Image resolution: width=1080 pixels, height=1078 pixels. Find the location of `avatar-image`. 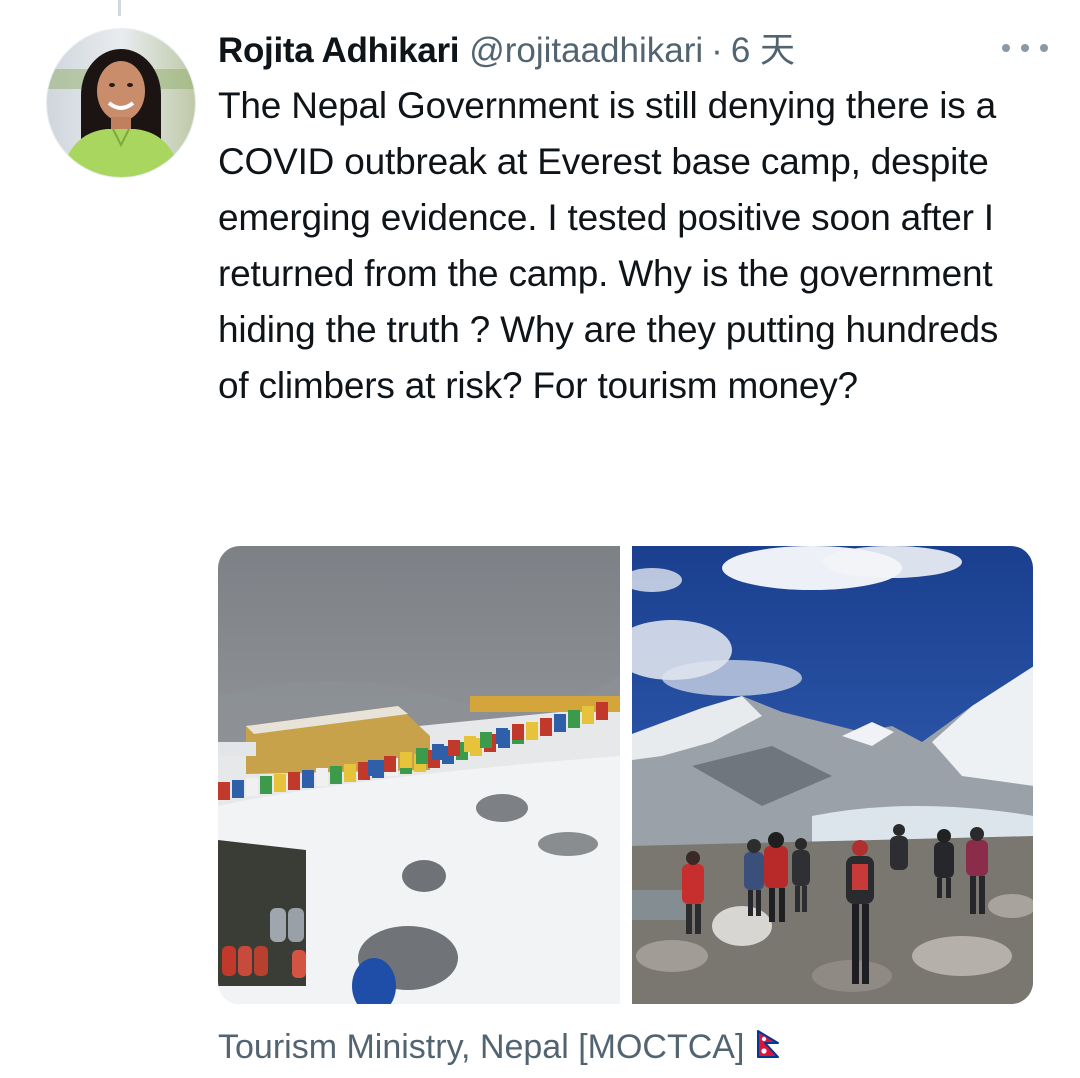

avatar-image is located at coordinates (121, 103).